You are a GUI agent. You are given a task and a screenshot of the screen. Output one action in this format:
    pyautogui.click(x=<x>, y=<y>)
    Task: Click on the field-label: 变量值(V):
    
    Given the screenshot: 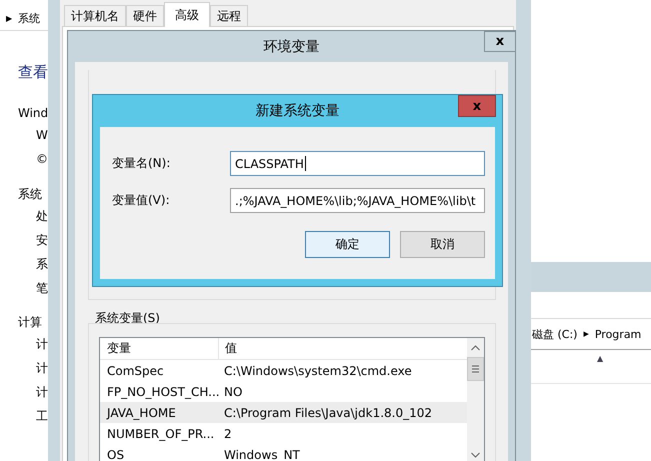 What is the action you would take?
    pyautogui.click(x=141, y=200)
    